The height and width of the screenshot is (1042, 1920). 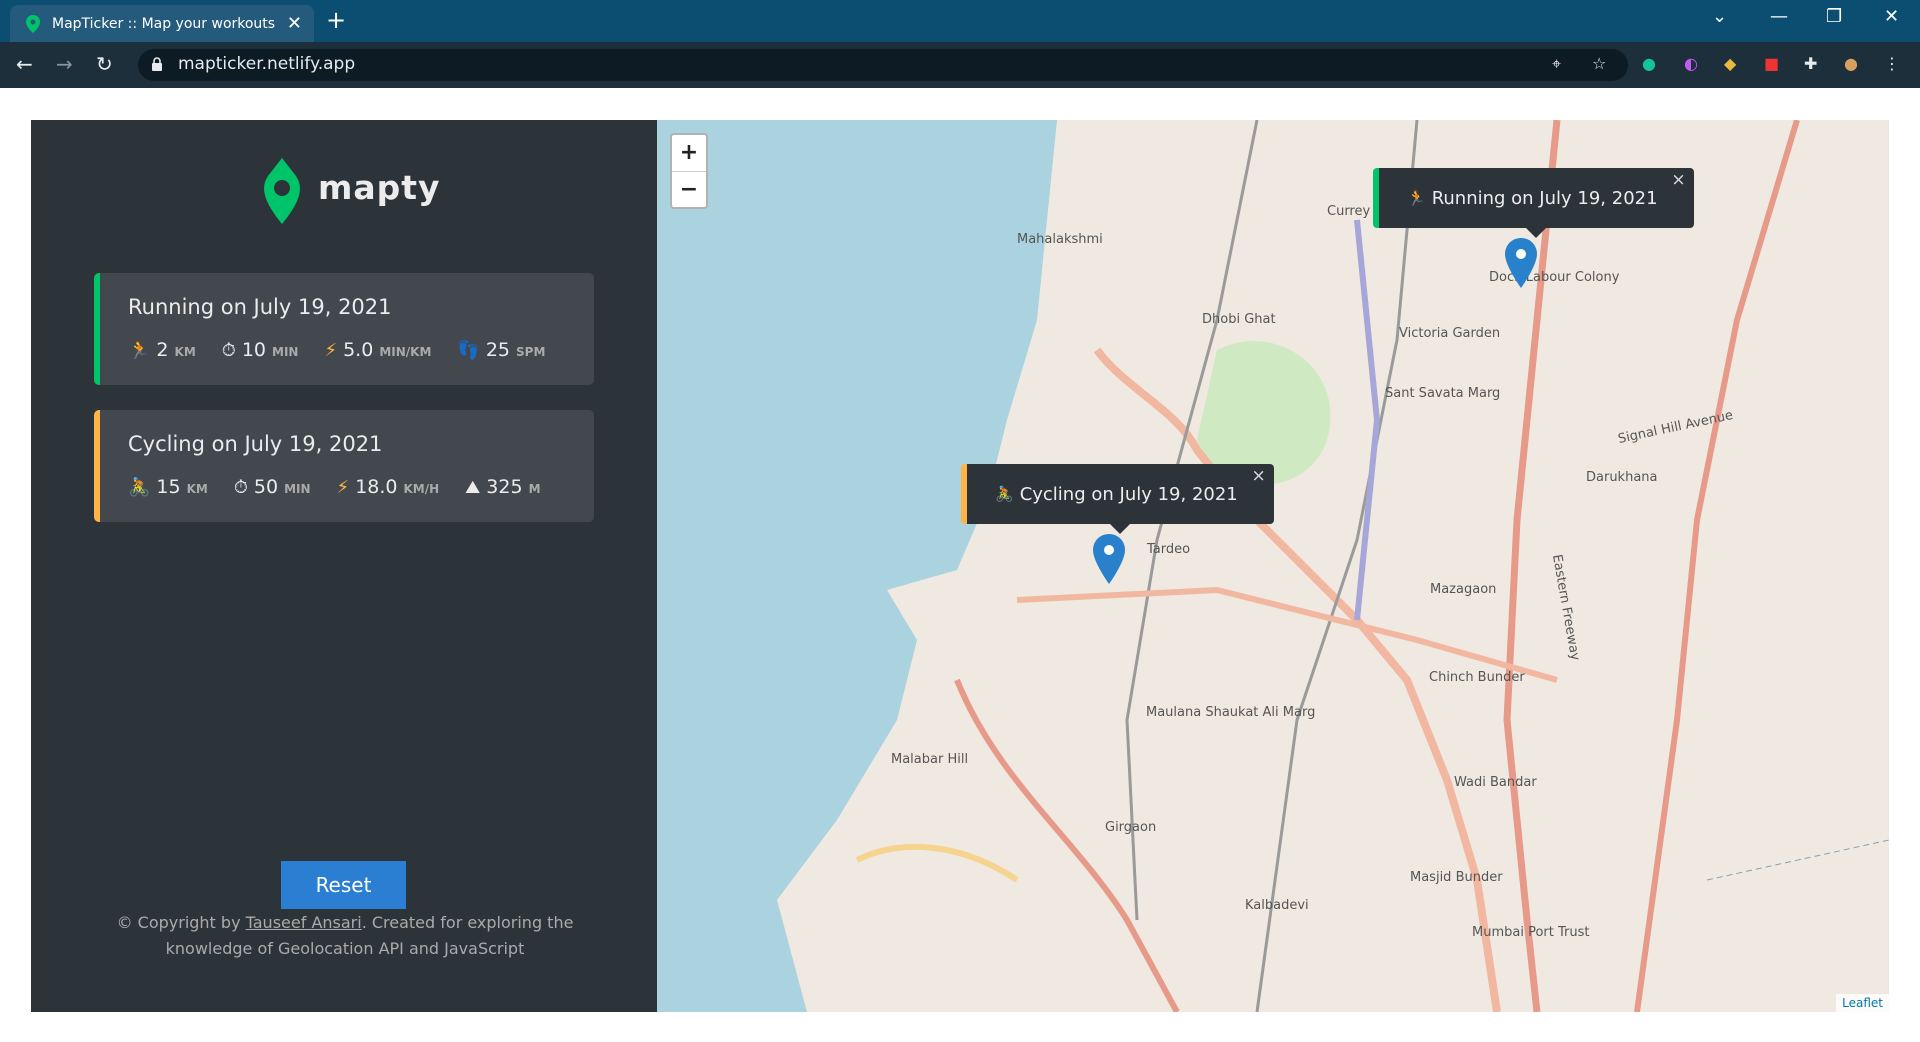 I want to click on copyright-prefix: © Copyright by, so click(x=181, y=922).